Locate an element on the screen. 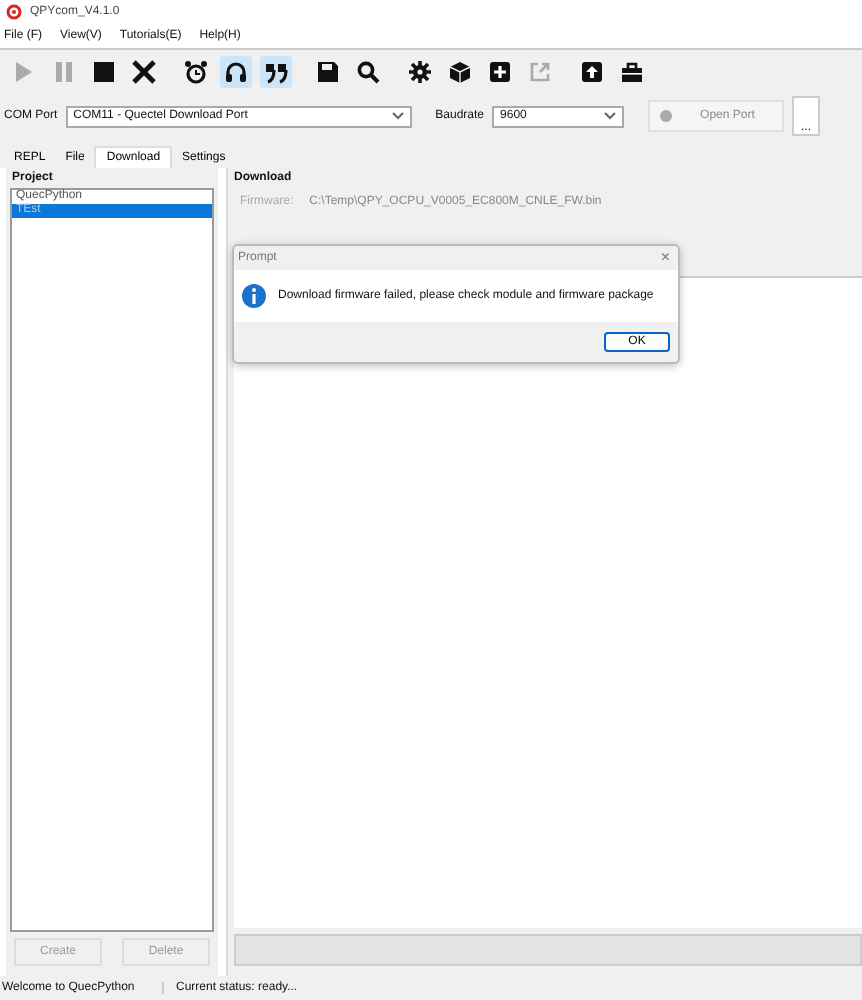 This screenshot has height=1000, width=862. plus-square-button is located at coordinates (500, 72).